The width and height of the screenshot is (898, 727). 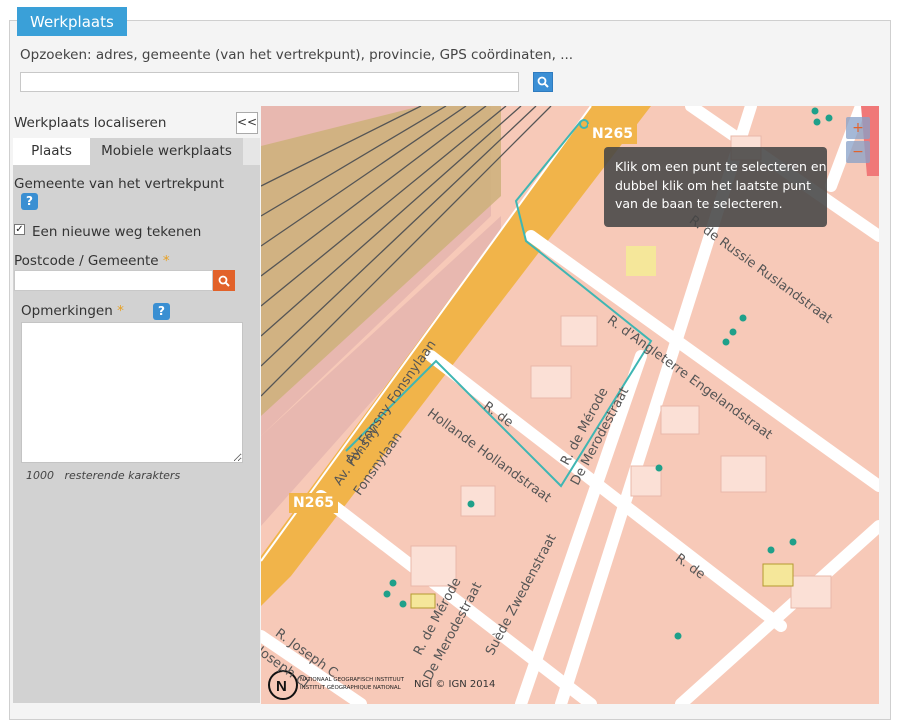 What do you see at coordinates (132, 392) in the screenshot?
I see `notes-textarea` at bounding box center [132, 392].